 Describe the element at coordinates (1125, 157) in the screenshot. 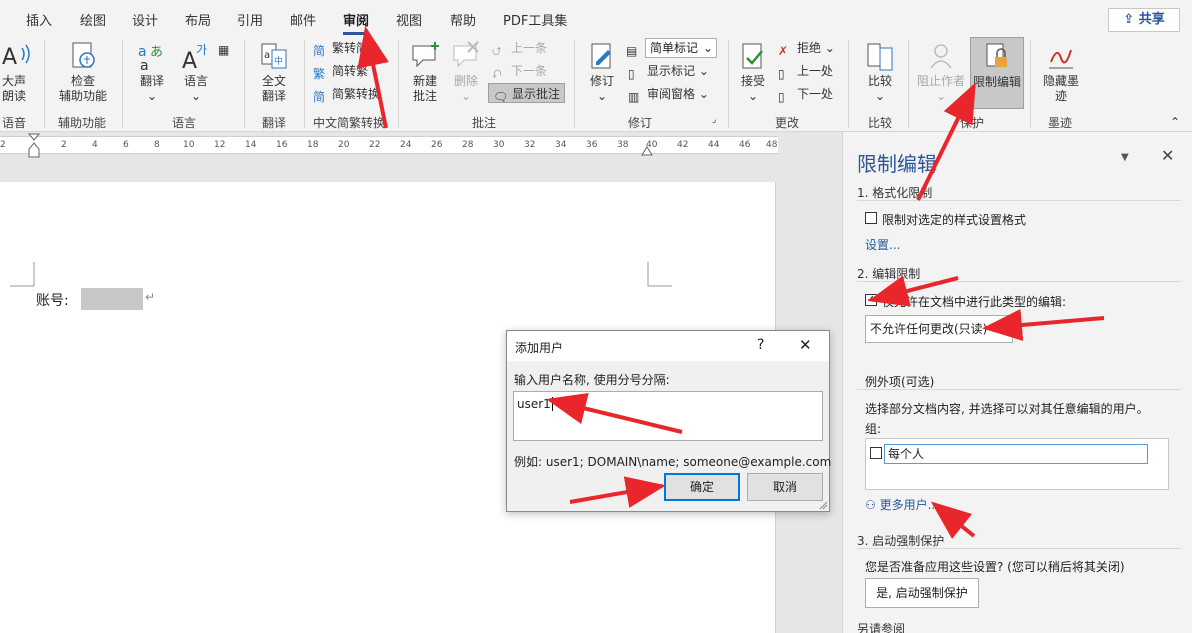

I see `pane-options-icon: ▼` at that location.